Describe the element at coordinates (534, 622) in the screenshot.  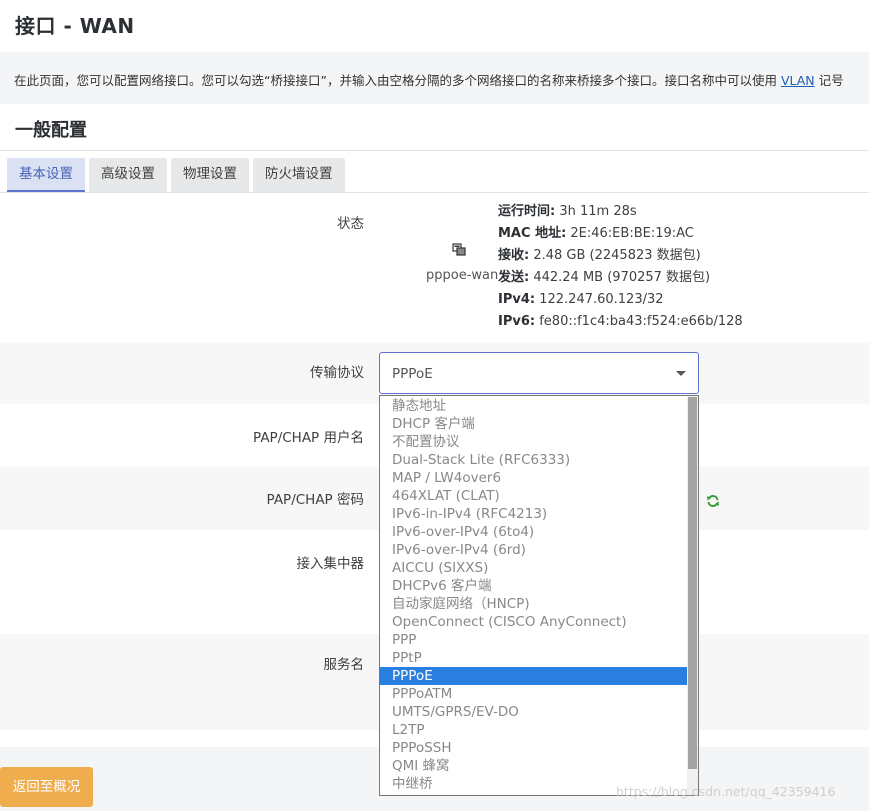
I see `protocol-option: OpenConnect (CISCO AnyConnect)` at that location.